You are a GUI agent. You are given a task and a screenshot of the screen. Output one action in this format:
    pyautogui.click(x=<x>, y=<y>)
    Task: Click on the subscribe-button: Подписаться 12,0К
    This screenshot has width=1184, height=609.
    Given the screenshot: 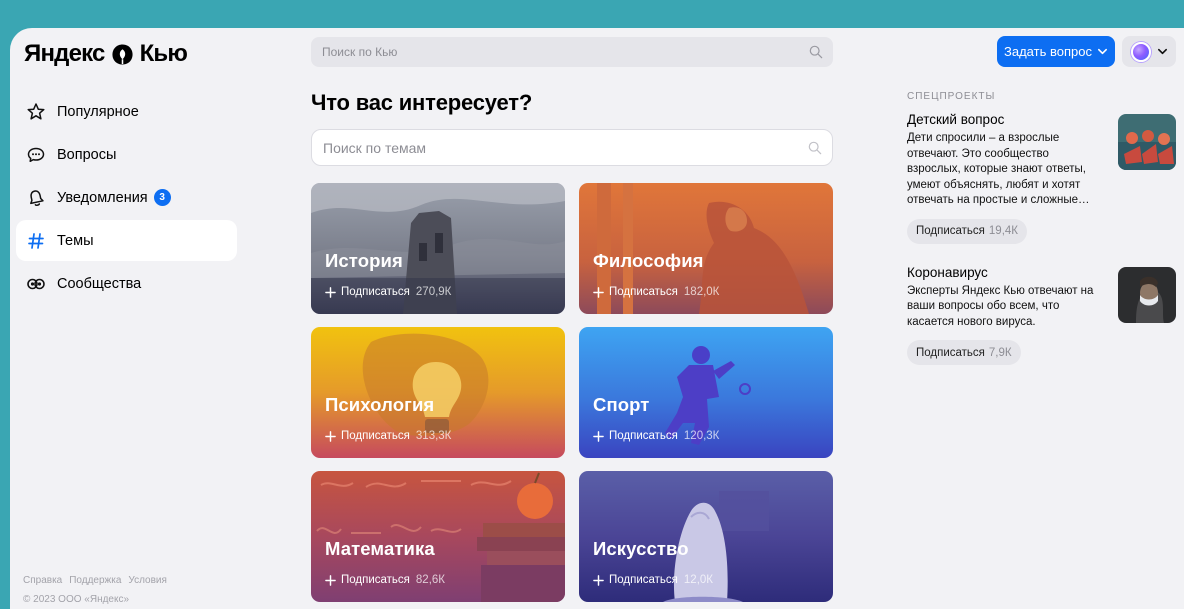 What is the action you would take?
    pyautogui.click(x=653, y=580)
    